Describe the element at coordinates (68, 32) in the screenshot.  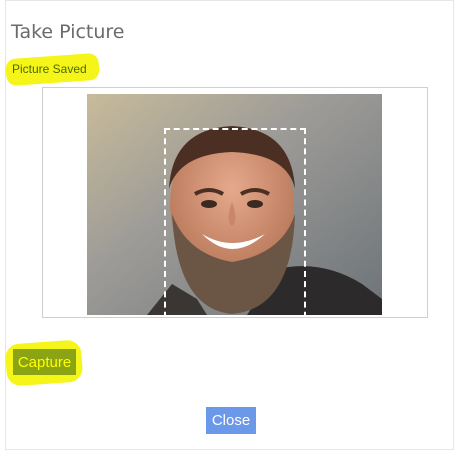
I see `dialog-title: Take Picture` at that location.